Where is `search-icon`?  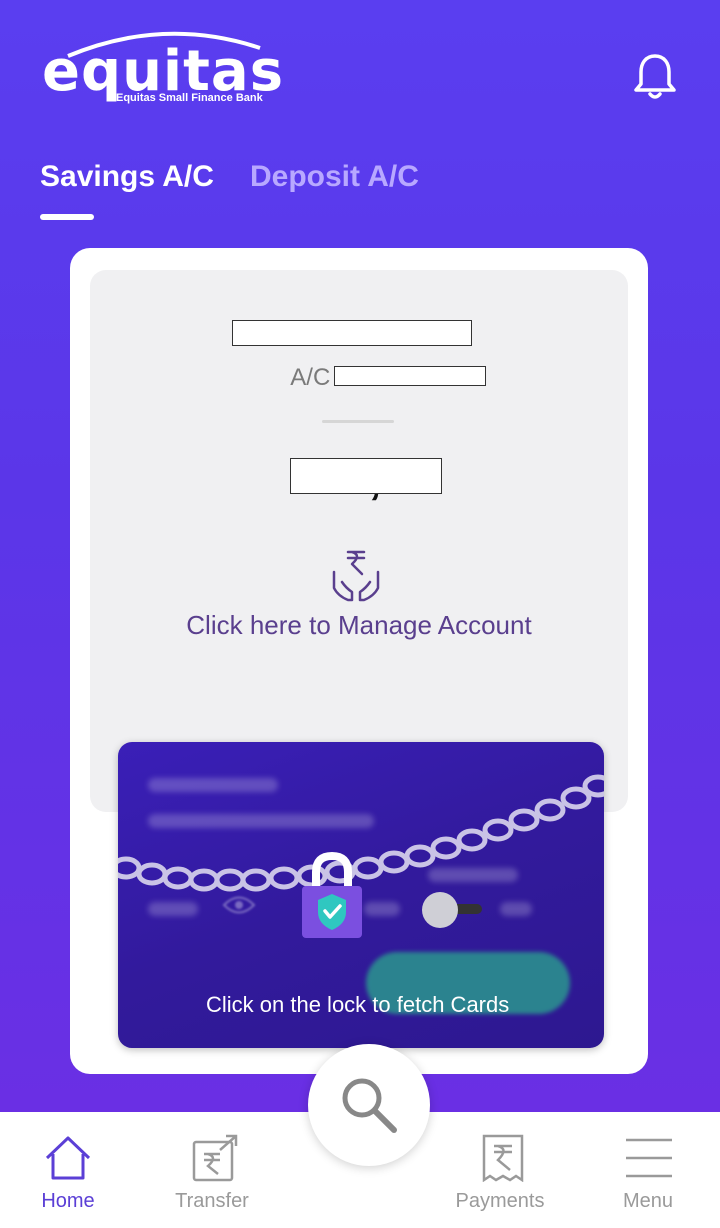 search-icon is located at coordinates (369, 1105).